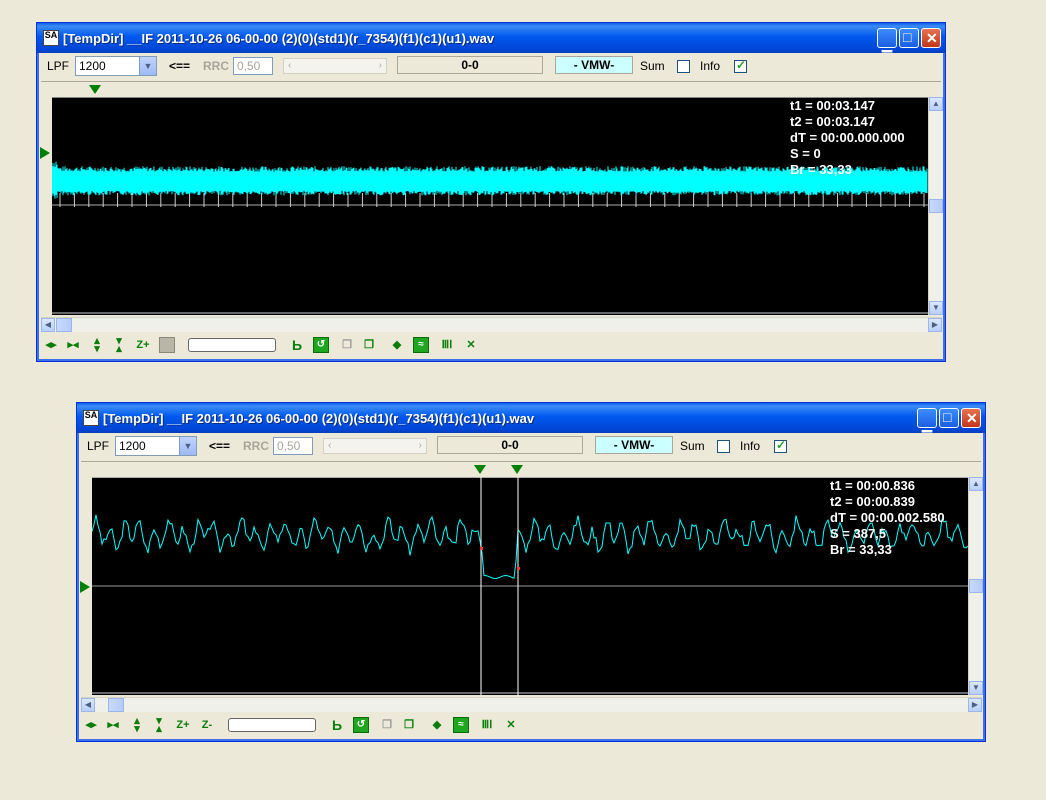 This screenshot has height=800, width=1046. Describe the element at coordinates (518, 568) in the screenshot. I see `cursor-point-t2` at that location.